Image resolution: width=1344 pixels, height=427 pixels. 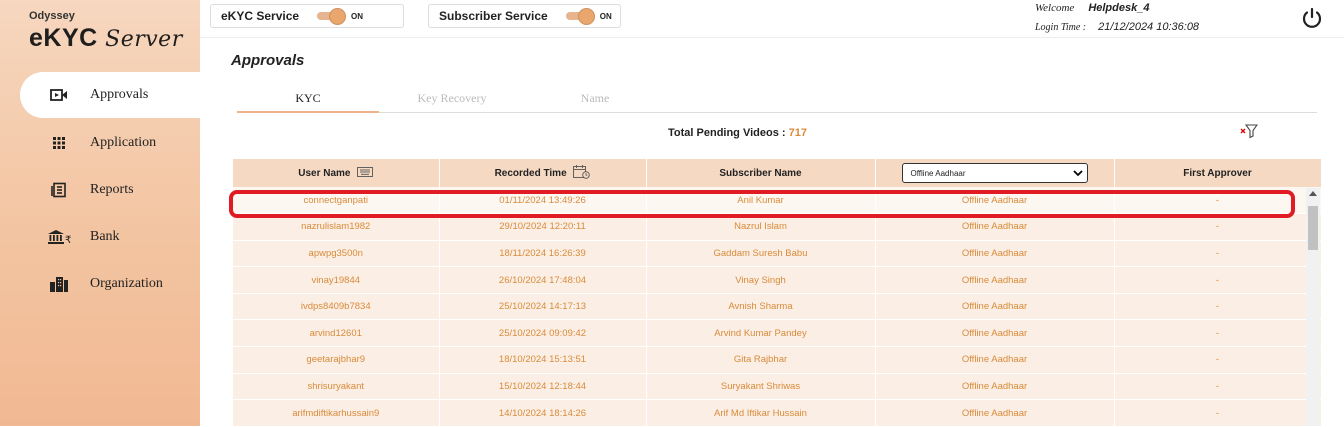 What do you see at coordinates (365, 173) in the screenshot?
I see `keyboard-icon` at bounding box center [365, 173].